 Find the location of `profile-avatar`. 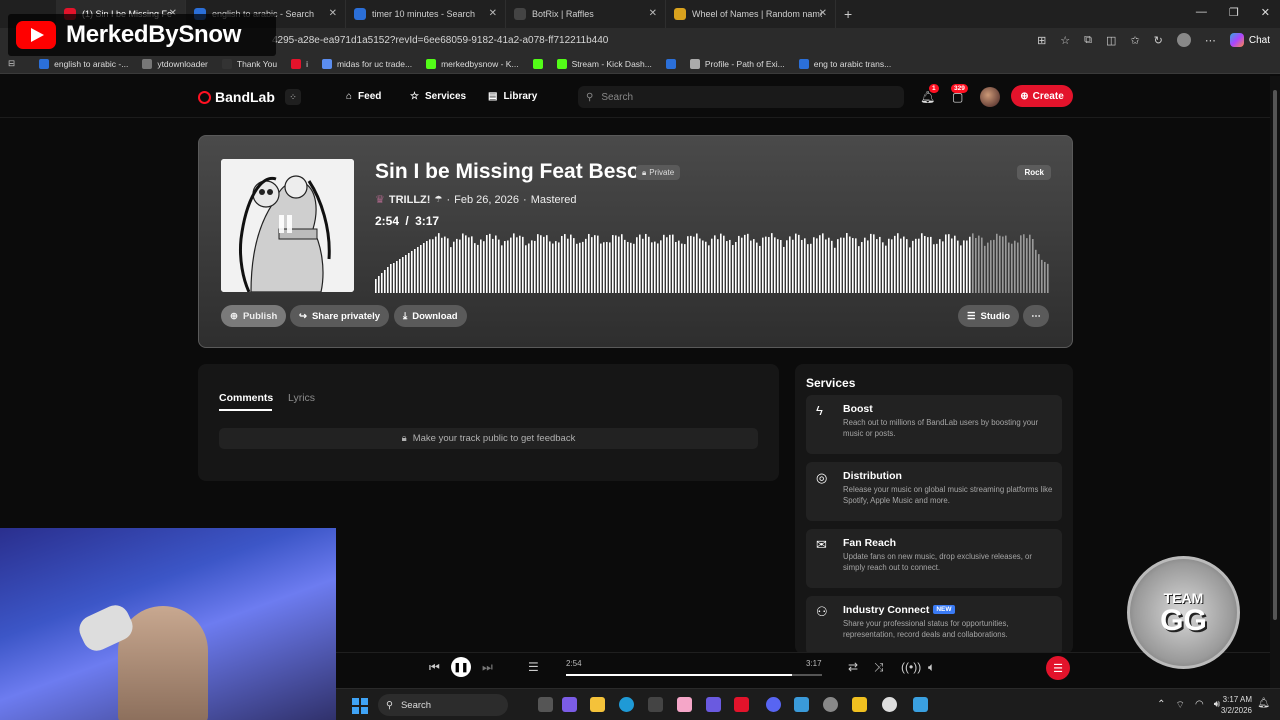

profile-avatar is located at coordinates (1183, 40).